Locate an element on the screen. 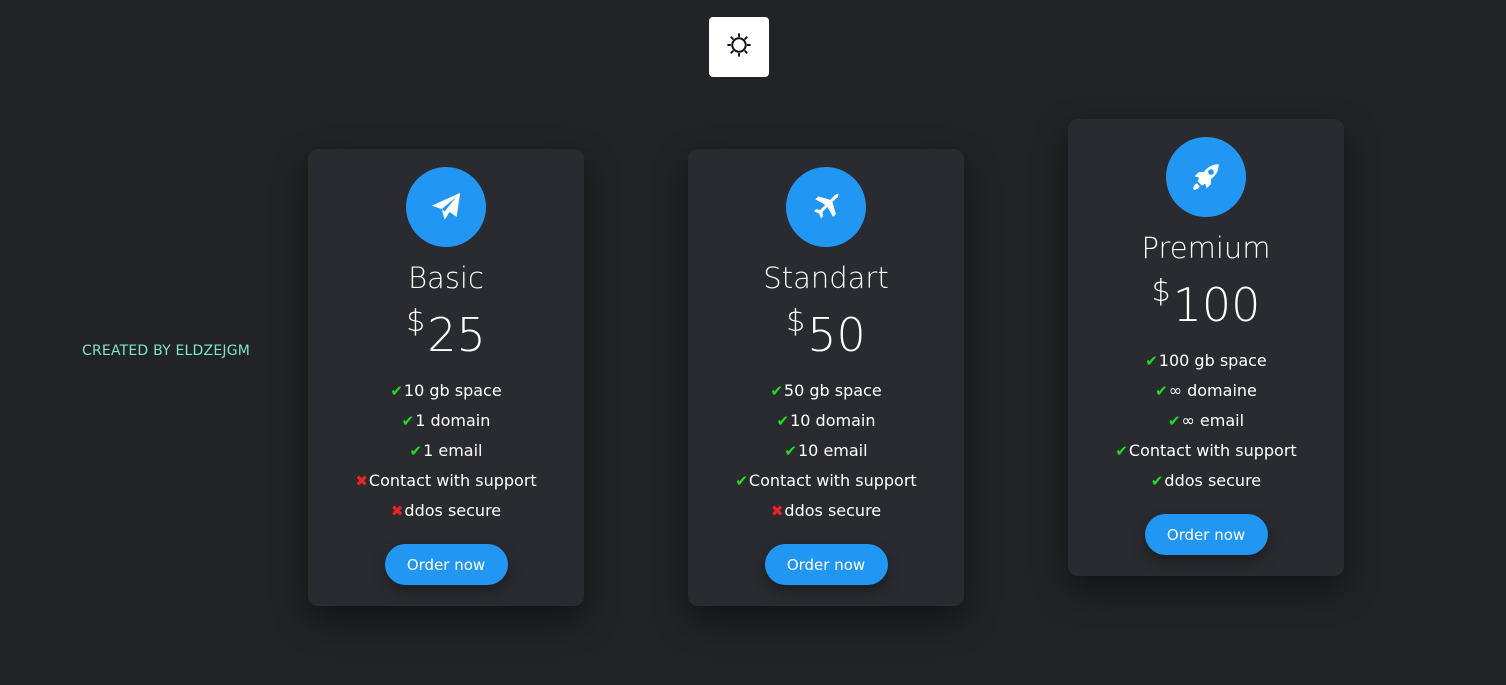 The width and height of the screenshot is (1506, 685). plan-price: $ 100 is located at coordinates (1206, 302).